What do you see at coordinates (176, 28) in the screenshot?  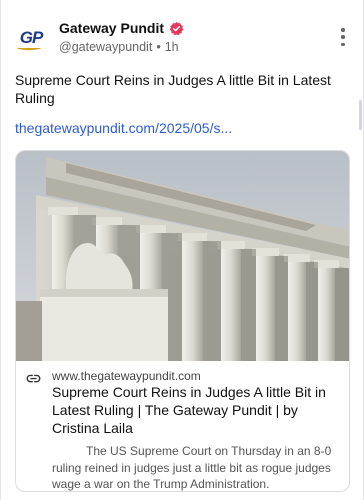 I see `verified-badge-icon` at bounding box center [176, 28].